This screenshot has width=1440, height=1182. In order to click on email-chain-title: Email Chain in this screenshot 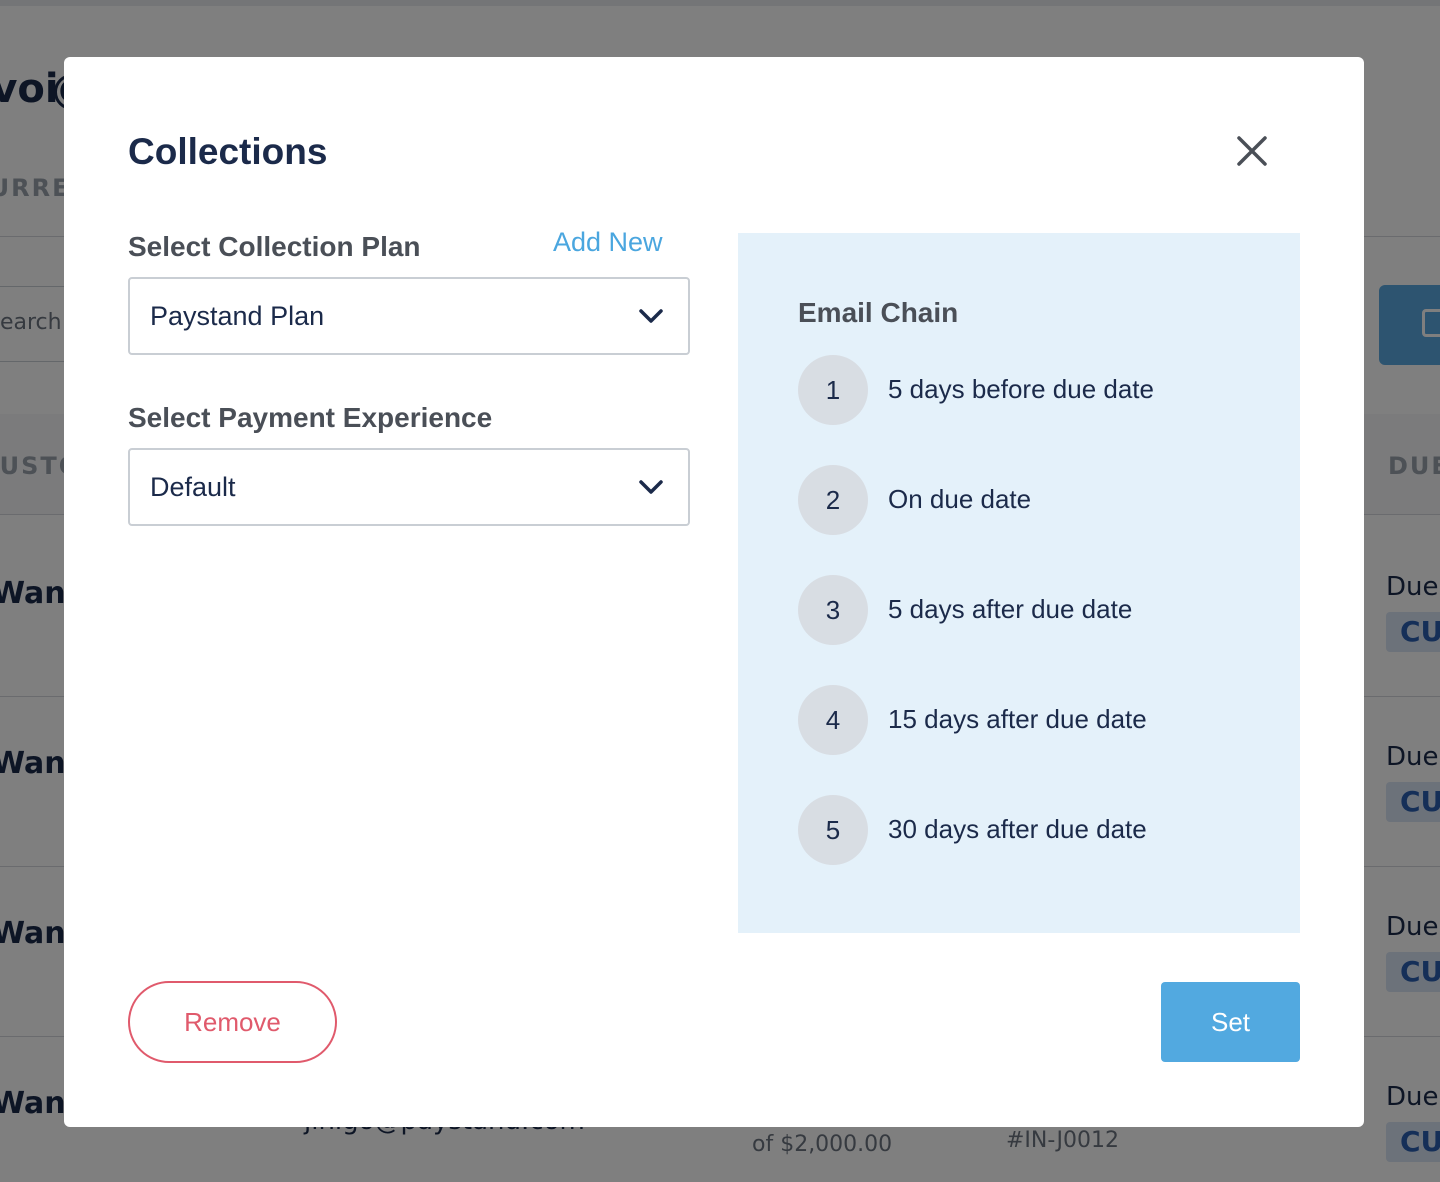, I will do `click(878, 312)`.